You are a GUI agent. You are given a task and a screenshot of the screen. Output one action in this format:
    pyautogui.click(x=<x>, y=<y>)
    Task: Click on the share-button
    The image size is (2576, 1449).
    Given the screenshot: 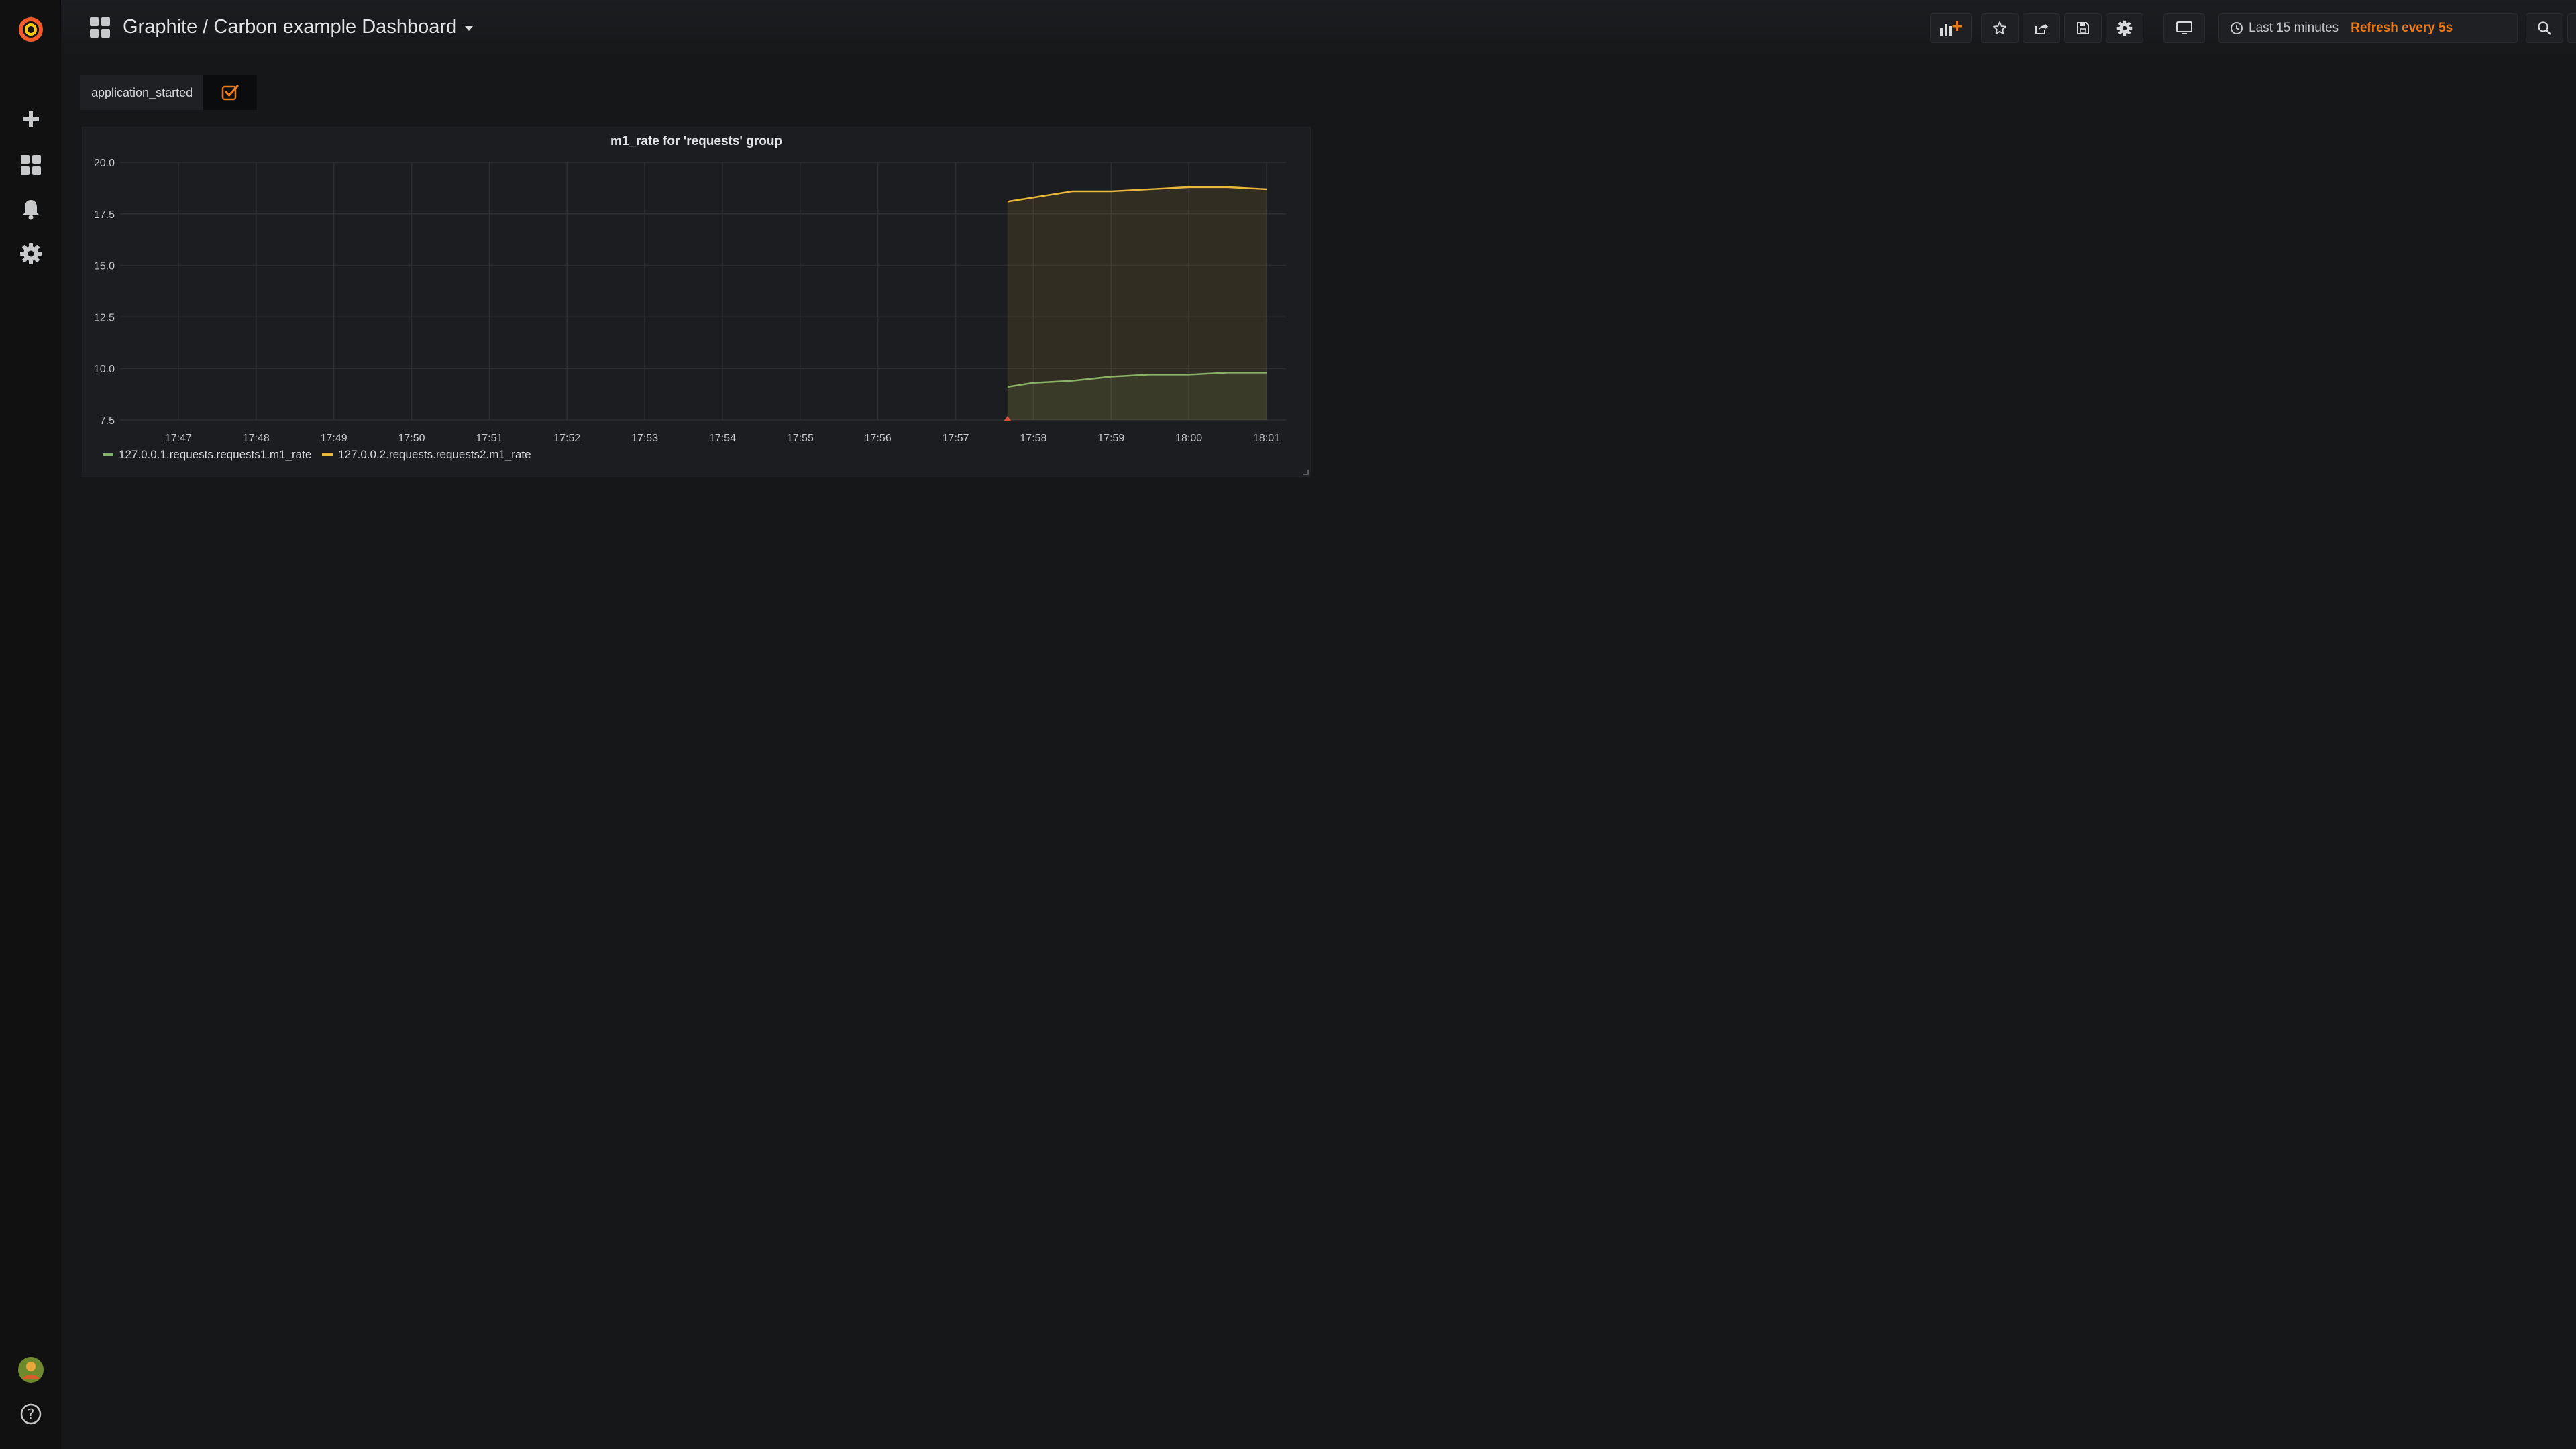 What is the action you would take?
    pyautogui.click(x=2041, y=28)
    